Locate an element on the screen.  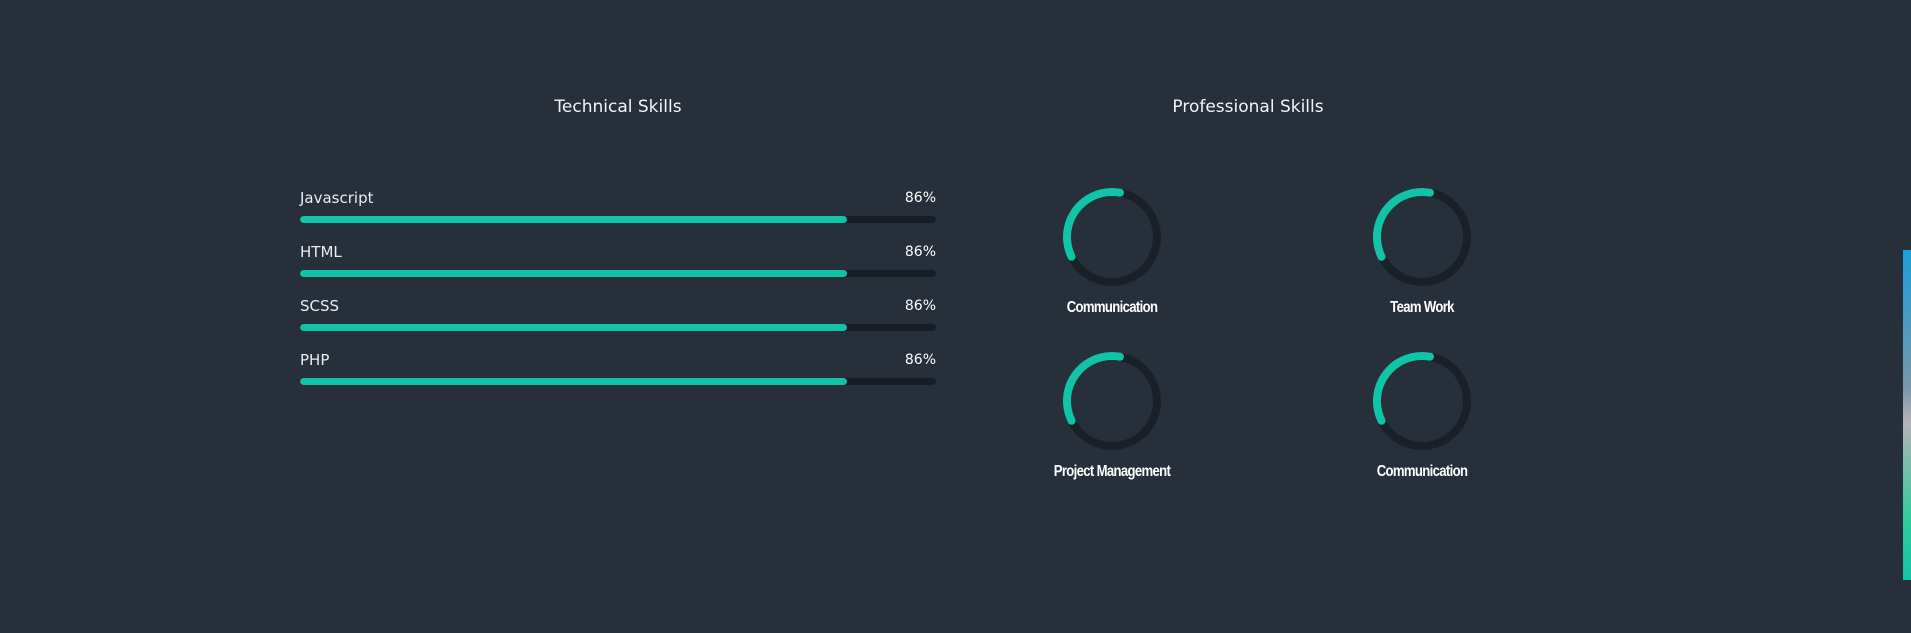
skill-label: HTML is located at coordinates (321, 252).